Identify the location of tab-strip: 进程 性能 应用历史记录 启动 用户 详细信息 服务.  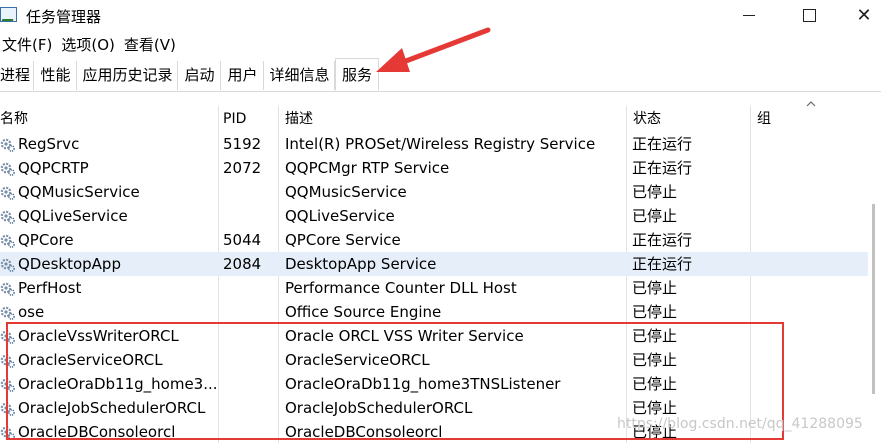
(440, 75).